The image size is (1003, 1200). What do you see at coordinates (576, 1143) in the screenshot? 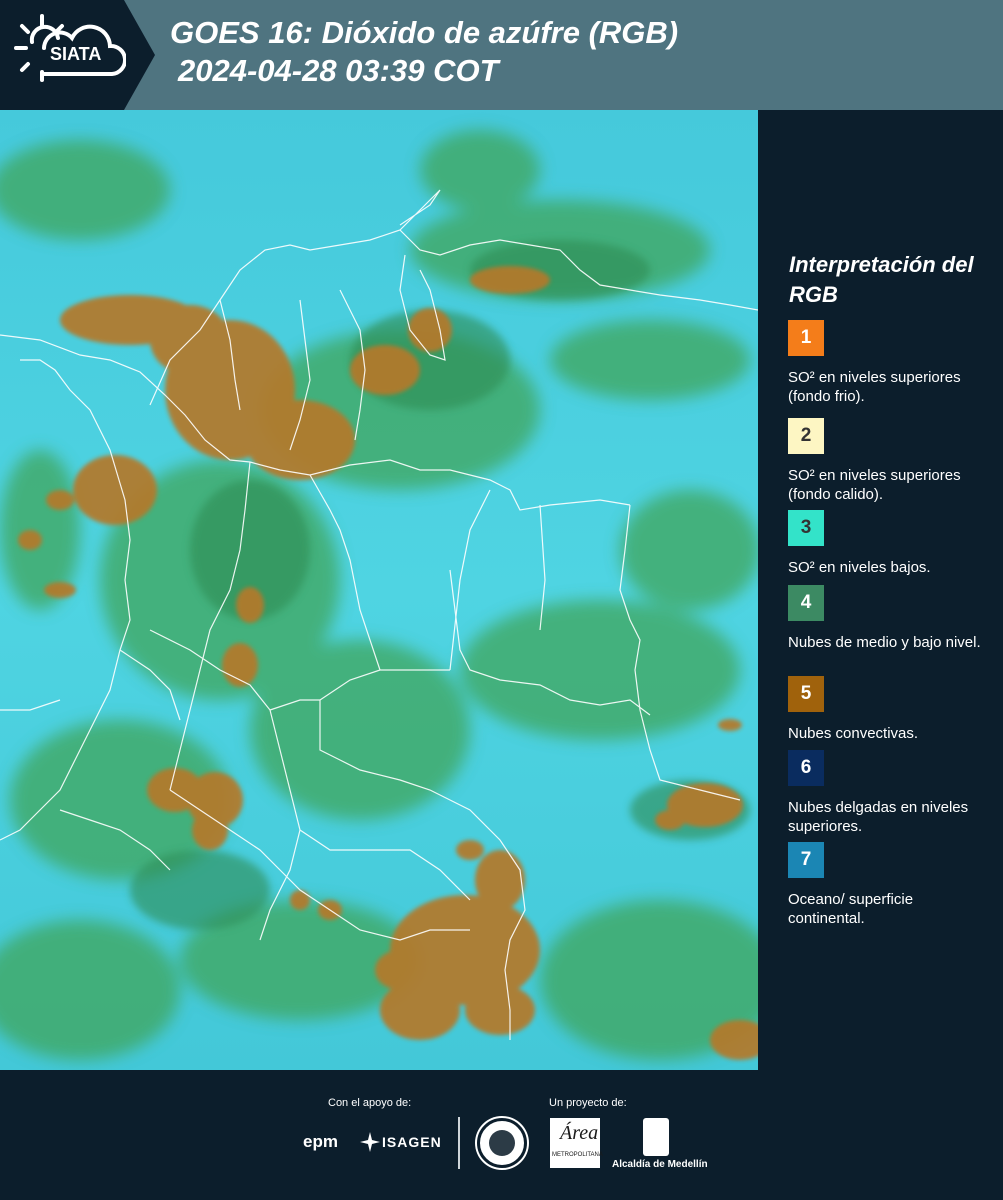
I see `area-metropolitana-logo: Área METROPOLITANA` at bounding box center [576, 1143].